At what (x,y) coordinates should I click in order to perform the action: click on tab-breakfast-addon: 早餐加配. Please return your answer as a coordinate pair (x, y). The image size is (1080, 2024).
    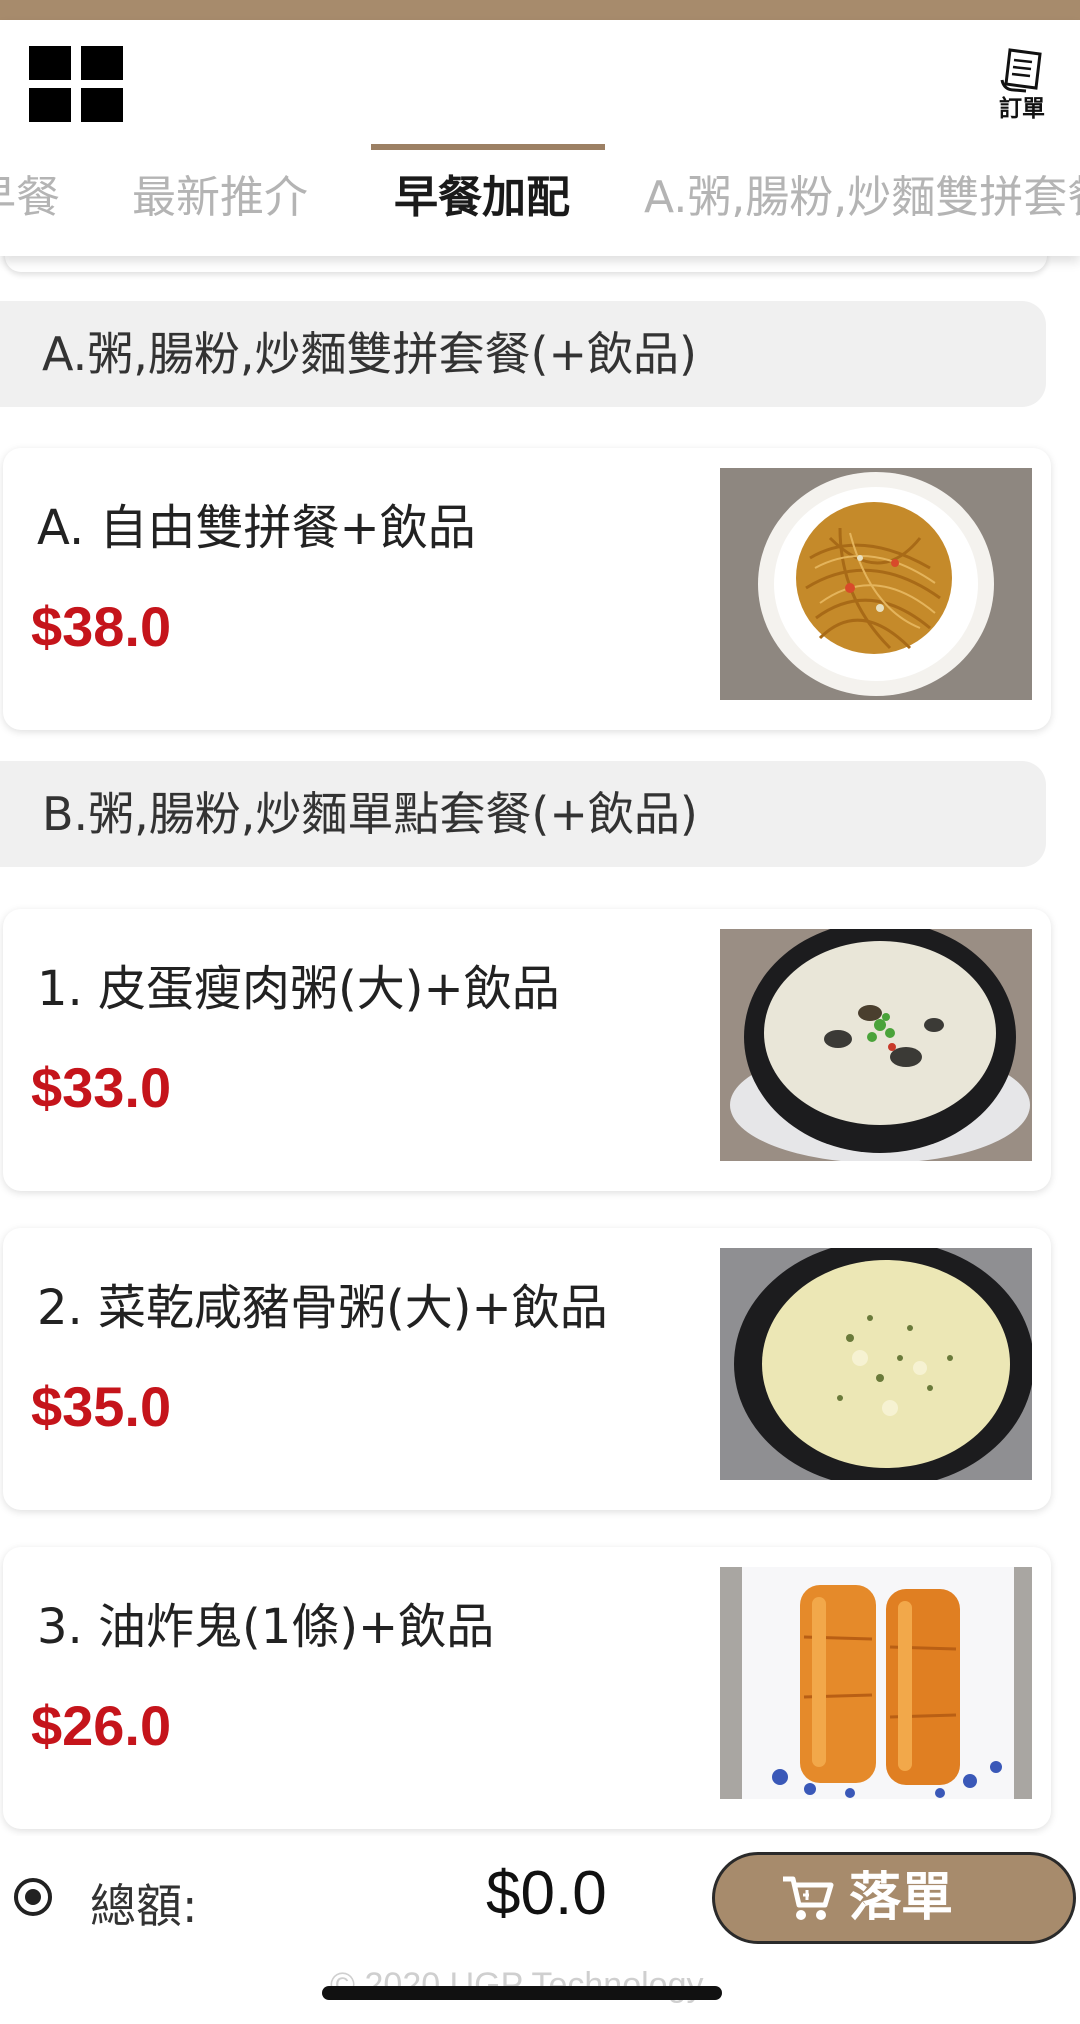
    Looking at the image, I should click on (482, 198).